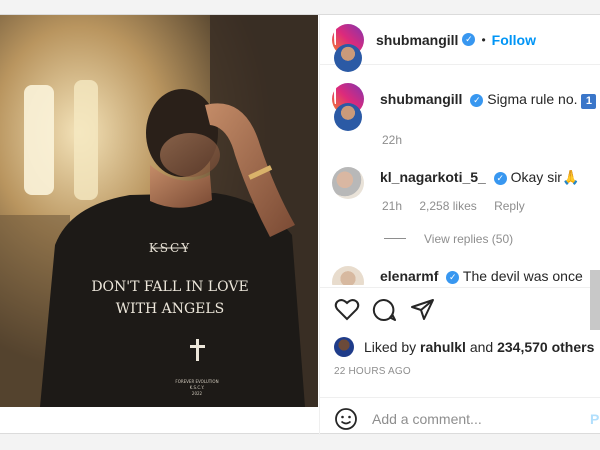 This screenshot has height=450, width=600. Describe the element at coordinates (536, 177) in the screenshot. I see `comment-text: Okay sir` at that location.